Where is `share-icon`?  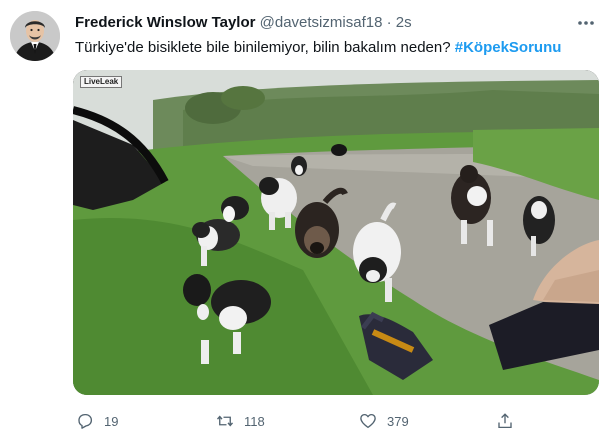 share-icon is located at coordinates (505, 421).